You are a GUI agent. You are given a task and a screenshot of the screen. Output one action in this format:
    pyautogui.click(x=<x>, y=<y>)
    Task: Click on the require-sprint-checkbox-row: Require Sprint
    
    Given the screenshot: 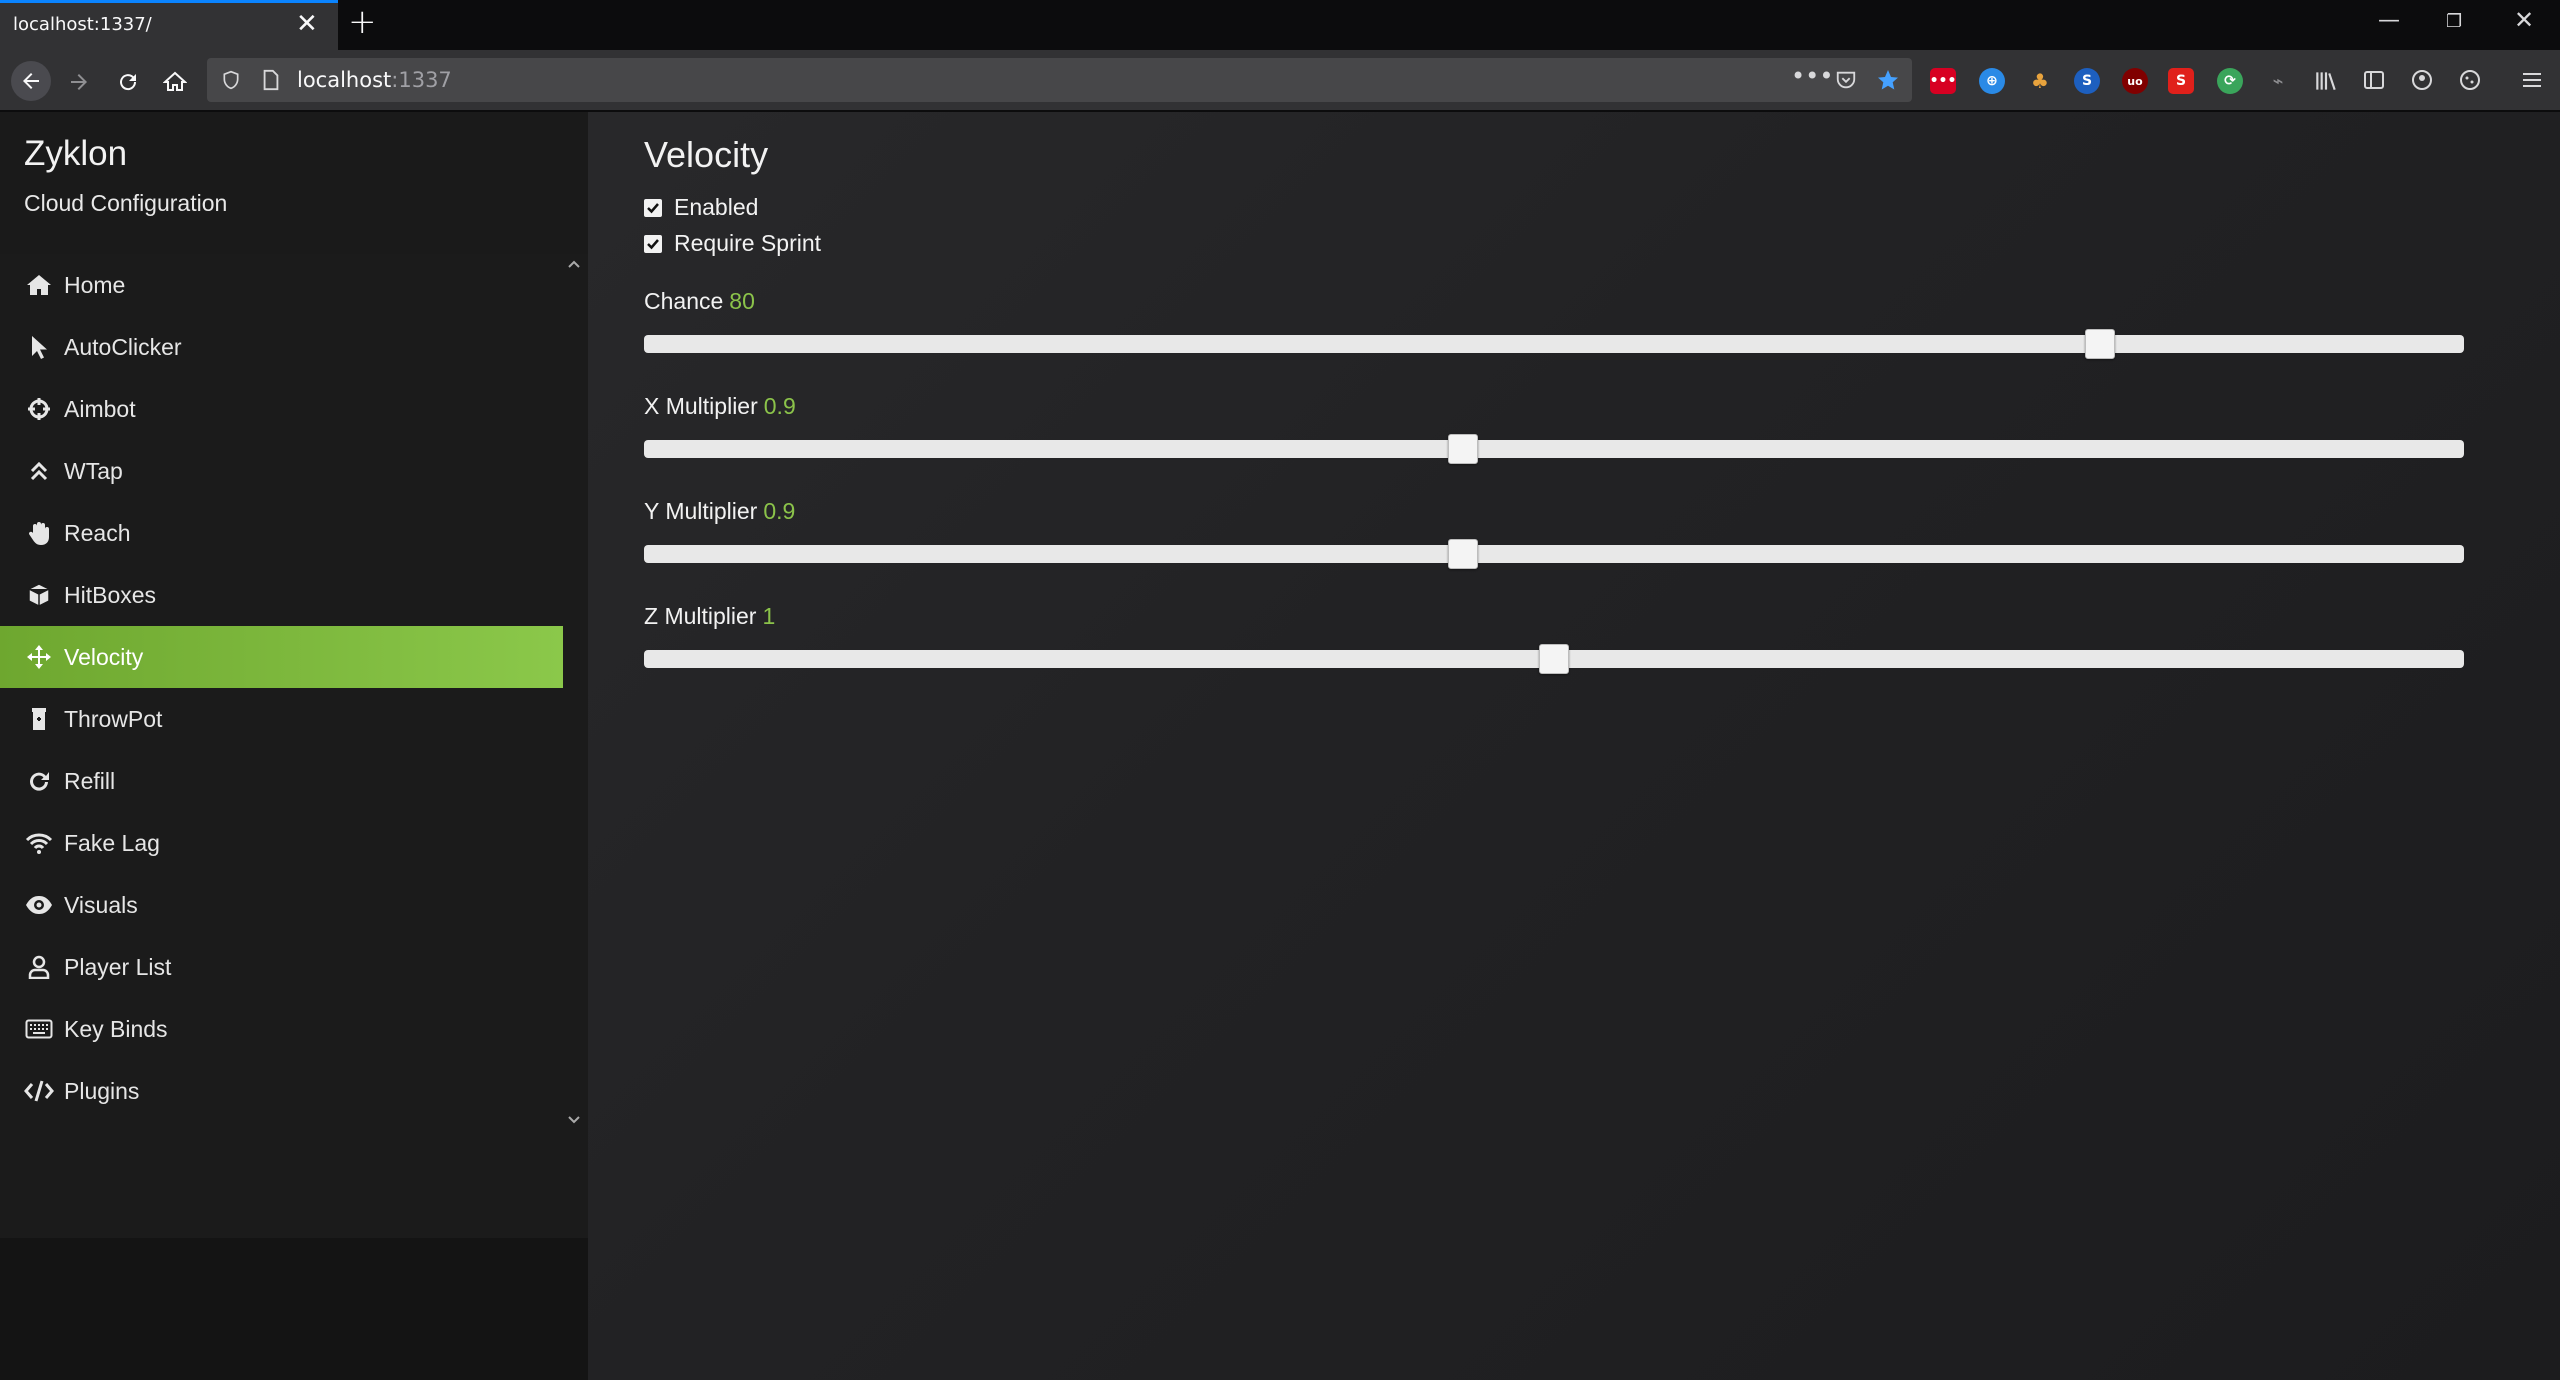 What is the action you would take?
    pyautogui.click(x=732, y=243)
    